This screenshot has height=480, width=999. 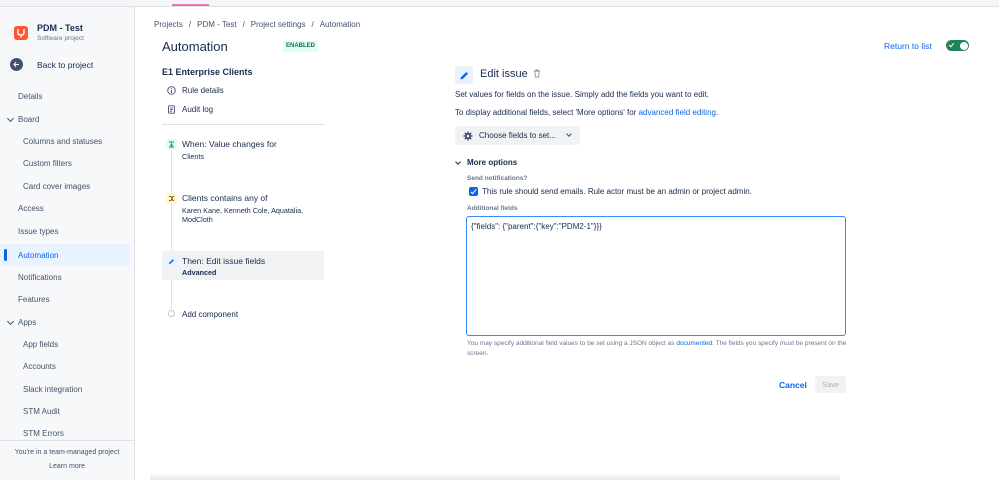 I want to click on more-options-toggle: More options, so click(x=486, y=162).